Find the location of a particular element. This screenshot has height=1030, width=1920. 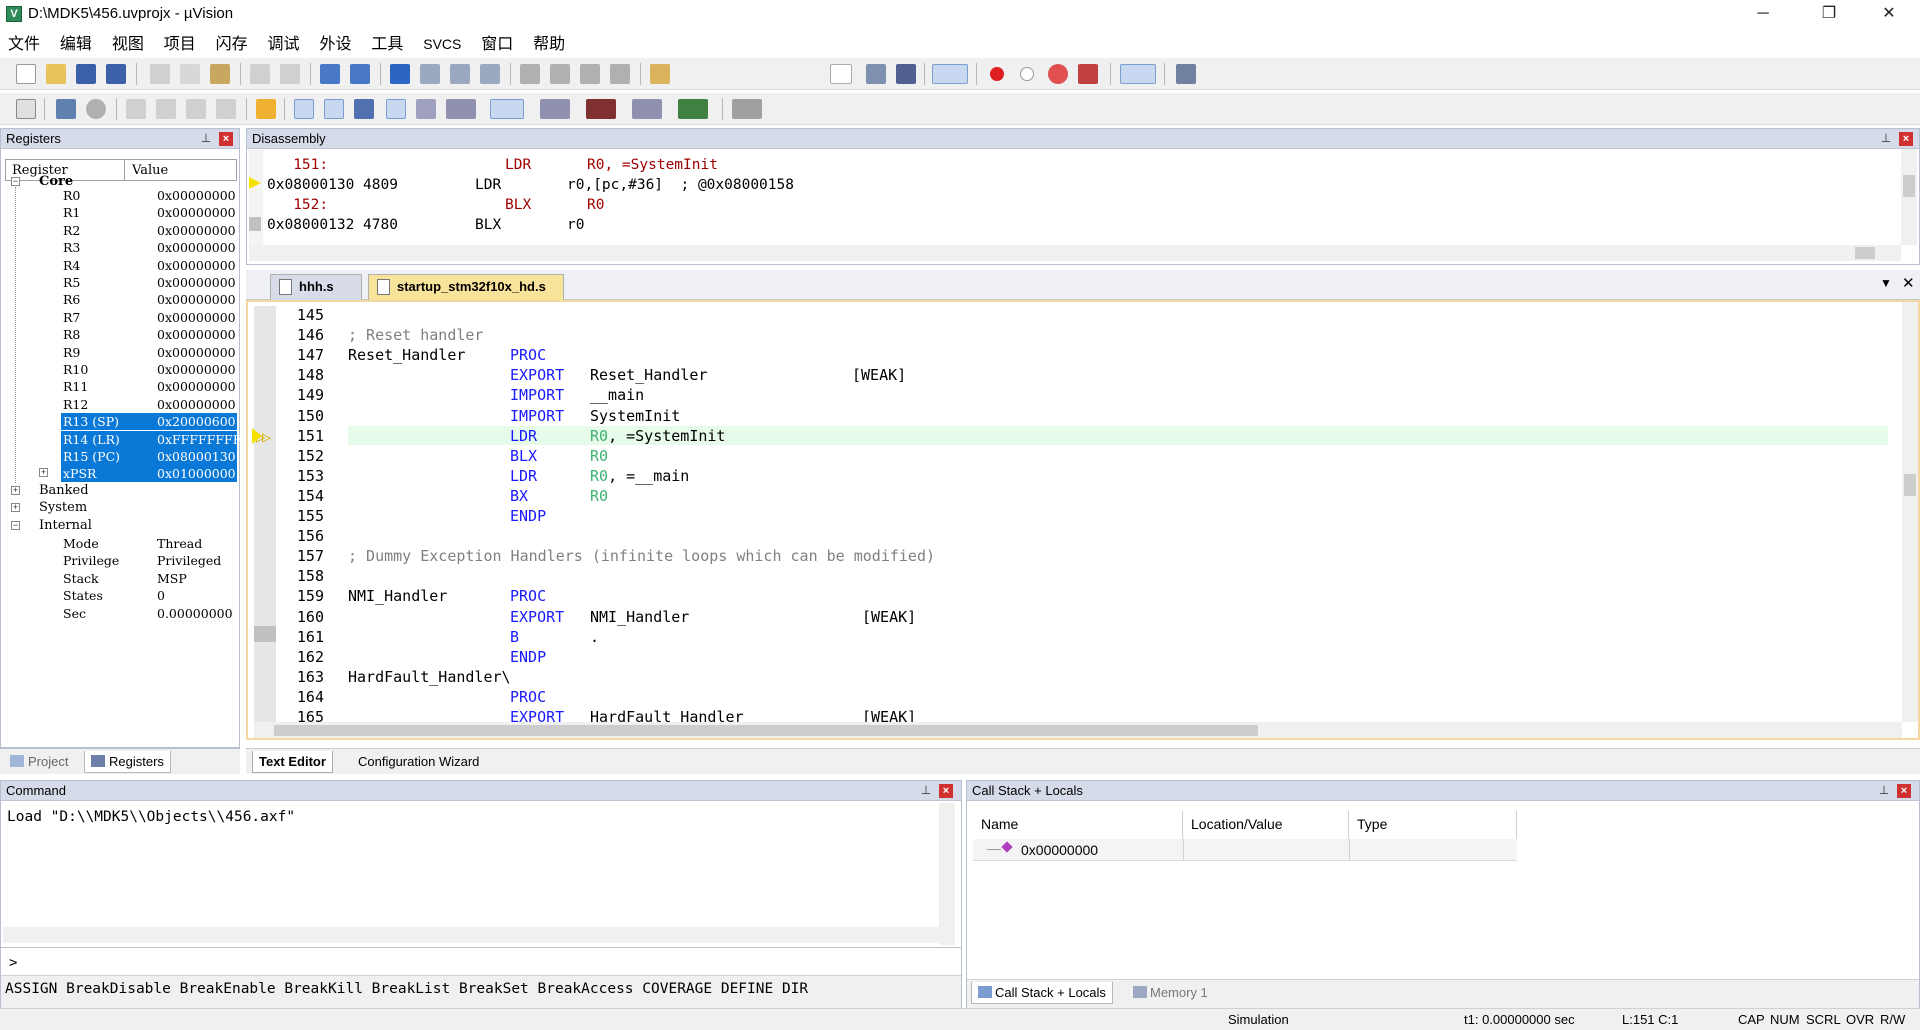

run-icon is located at coordinates (66, 109).